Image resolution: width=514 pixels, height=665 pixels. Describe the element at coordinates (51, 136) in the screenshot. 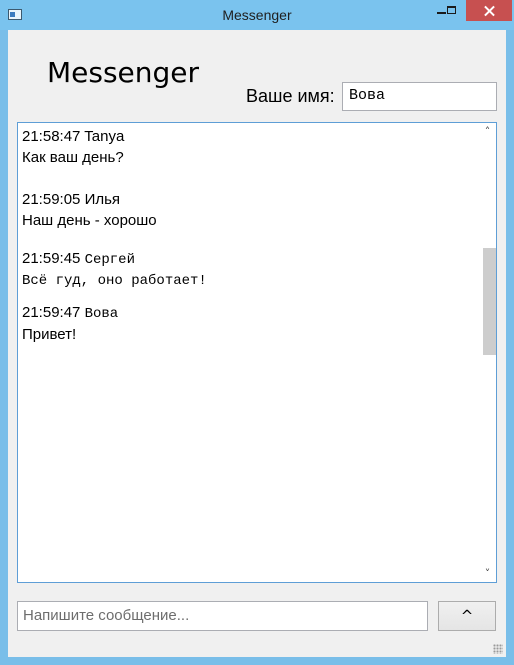

I see `message-time: 21:58:47` at that location.